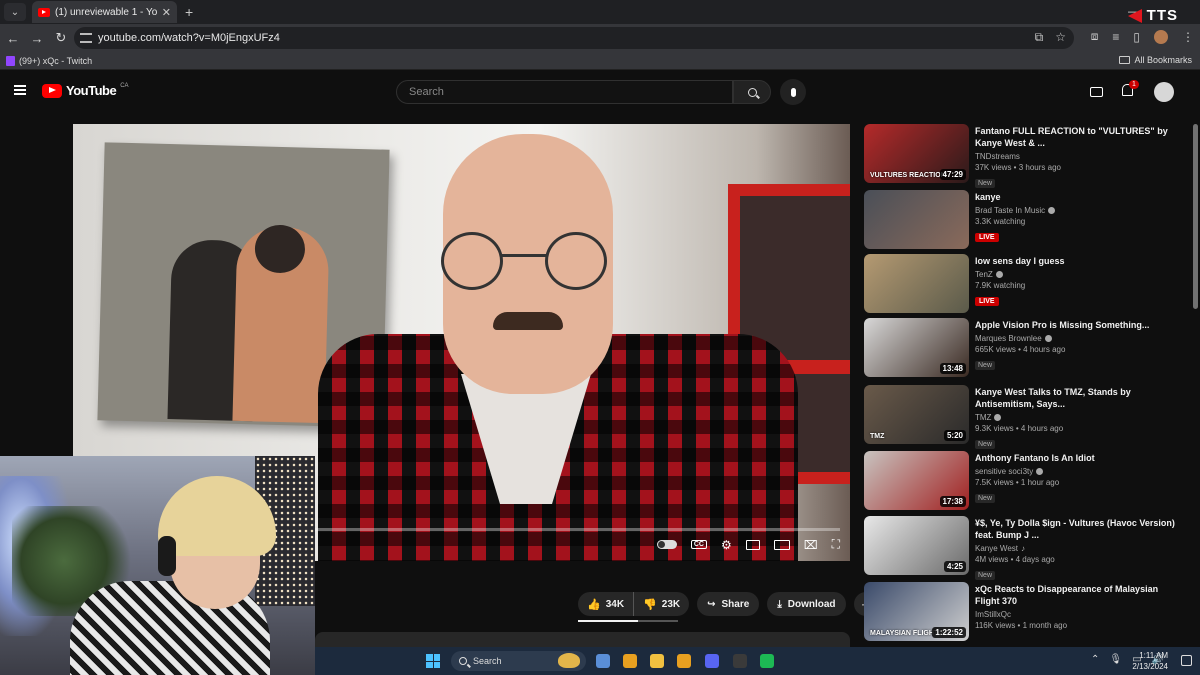 The width and height of the screenshot is (1200, 675). Describe the element at coordinates (1195, 216) in the screenshot. I see `sidebar-scrollbar` at that location.